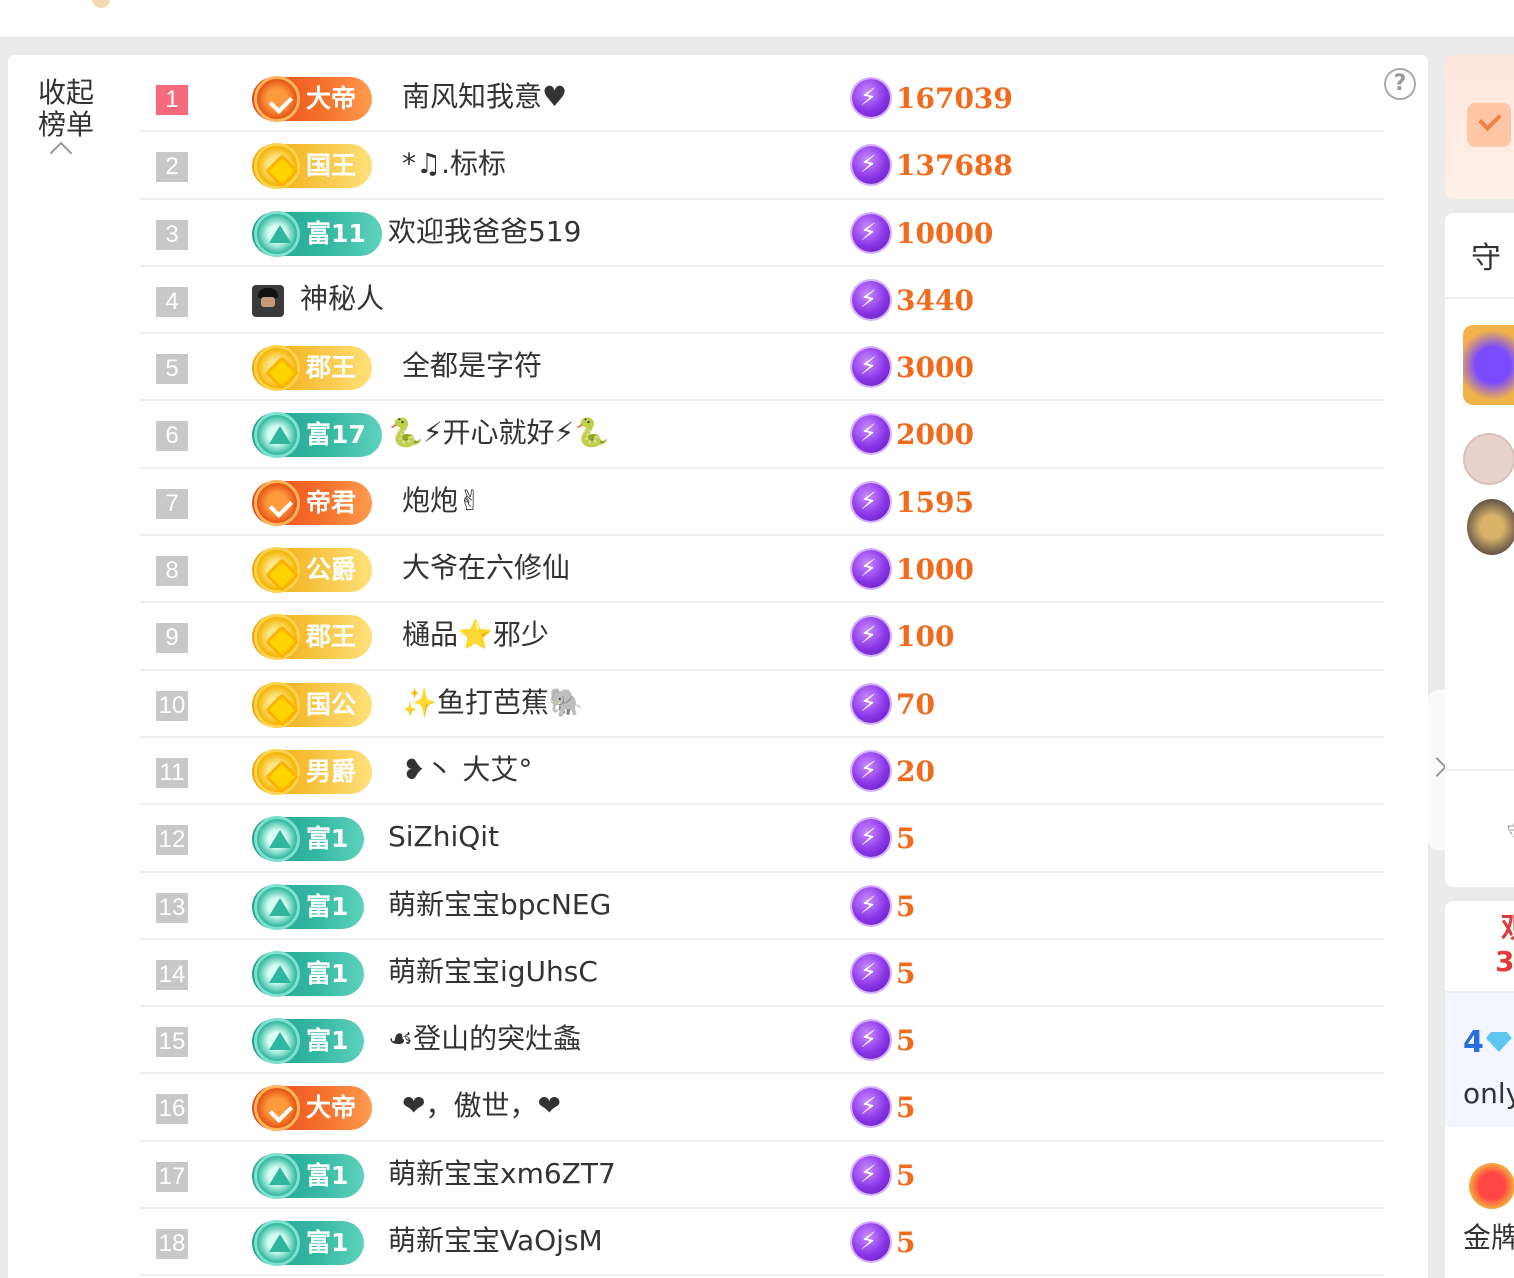  What do you see at coordinates (762, 974) in the screenshot?
I see `table-row: 14 富1 萌新宝宝igUhsC 5` at bounding box center [762, 974].